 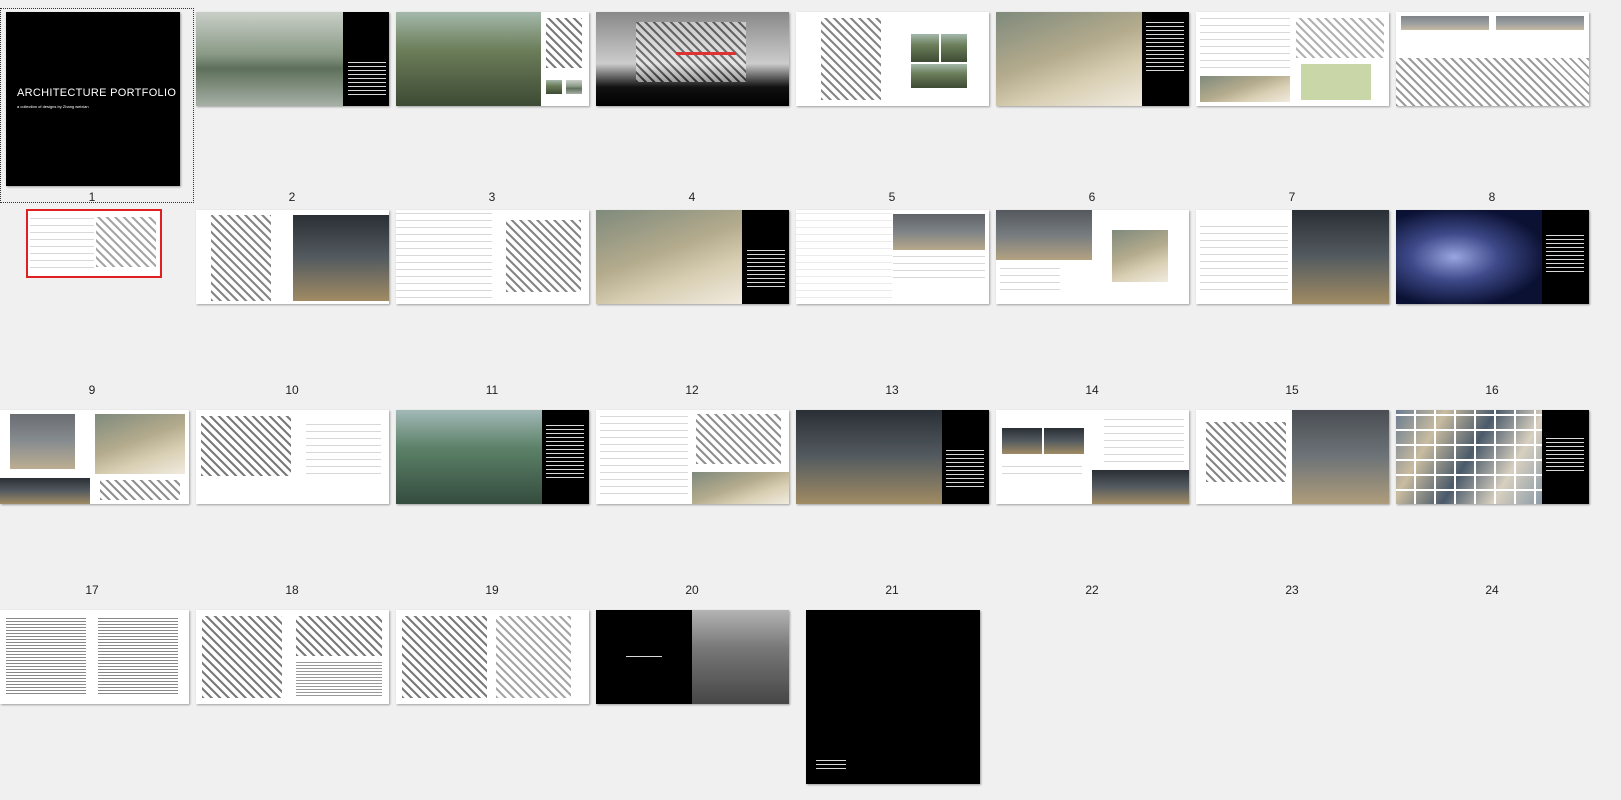 I want to click on bw-photo, so click(x=740, y=657).